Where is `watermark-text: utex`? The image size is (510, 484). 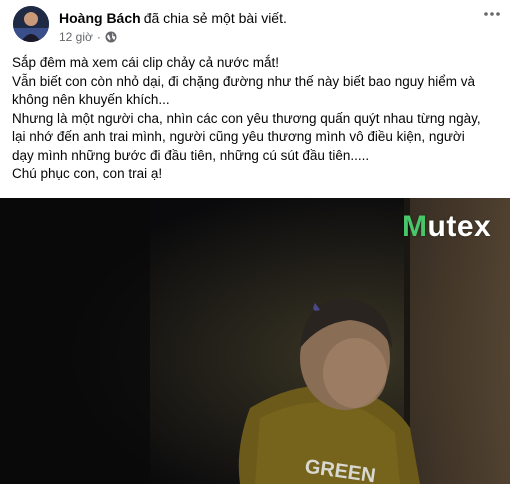 watermark-text: utex is located at coordinates (459, 226).